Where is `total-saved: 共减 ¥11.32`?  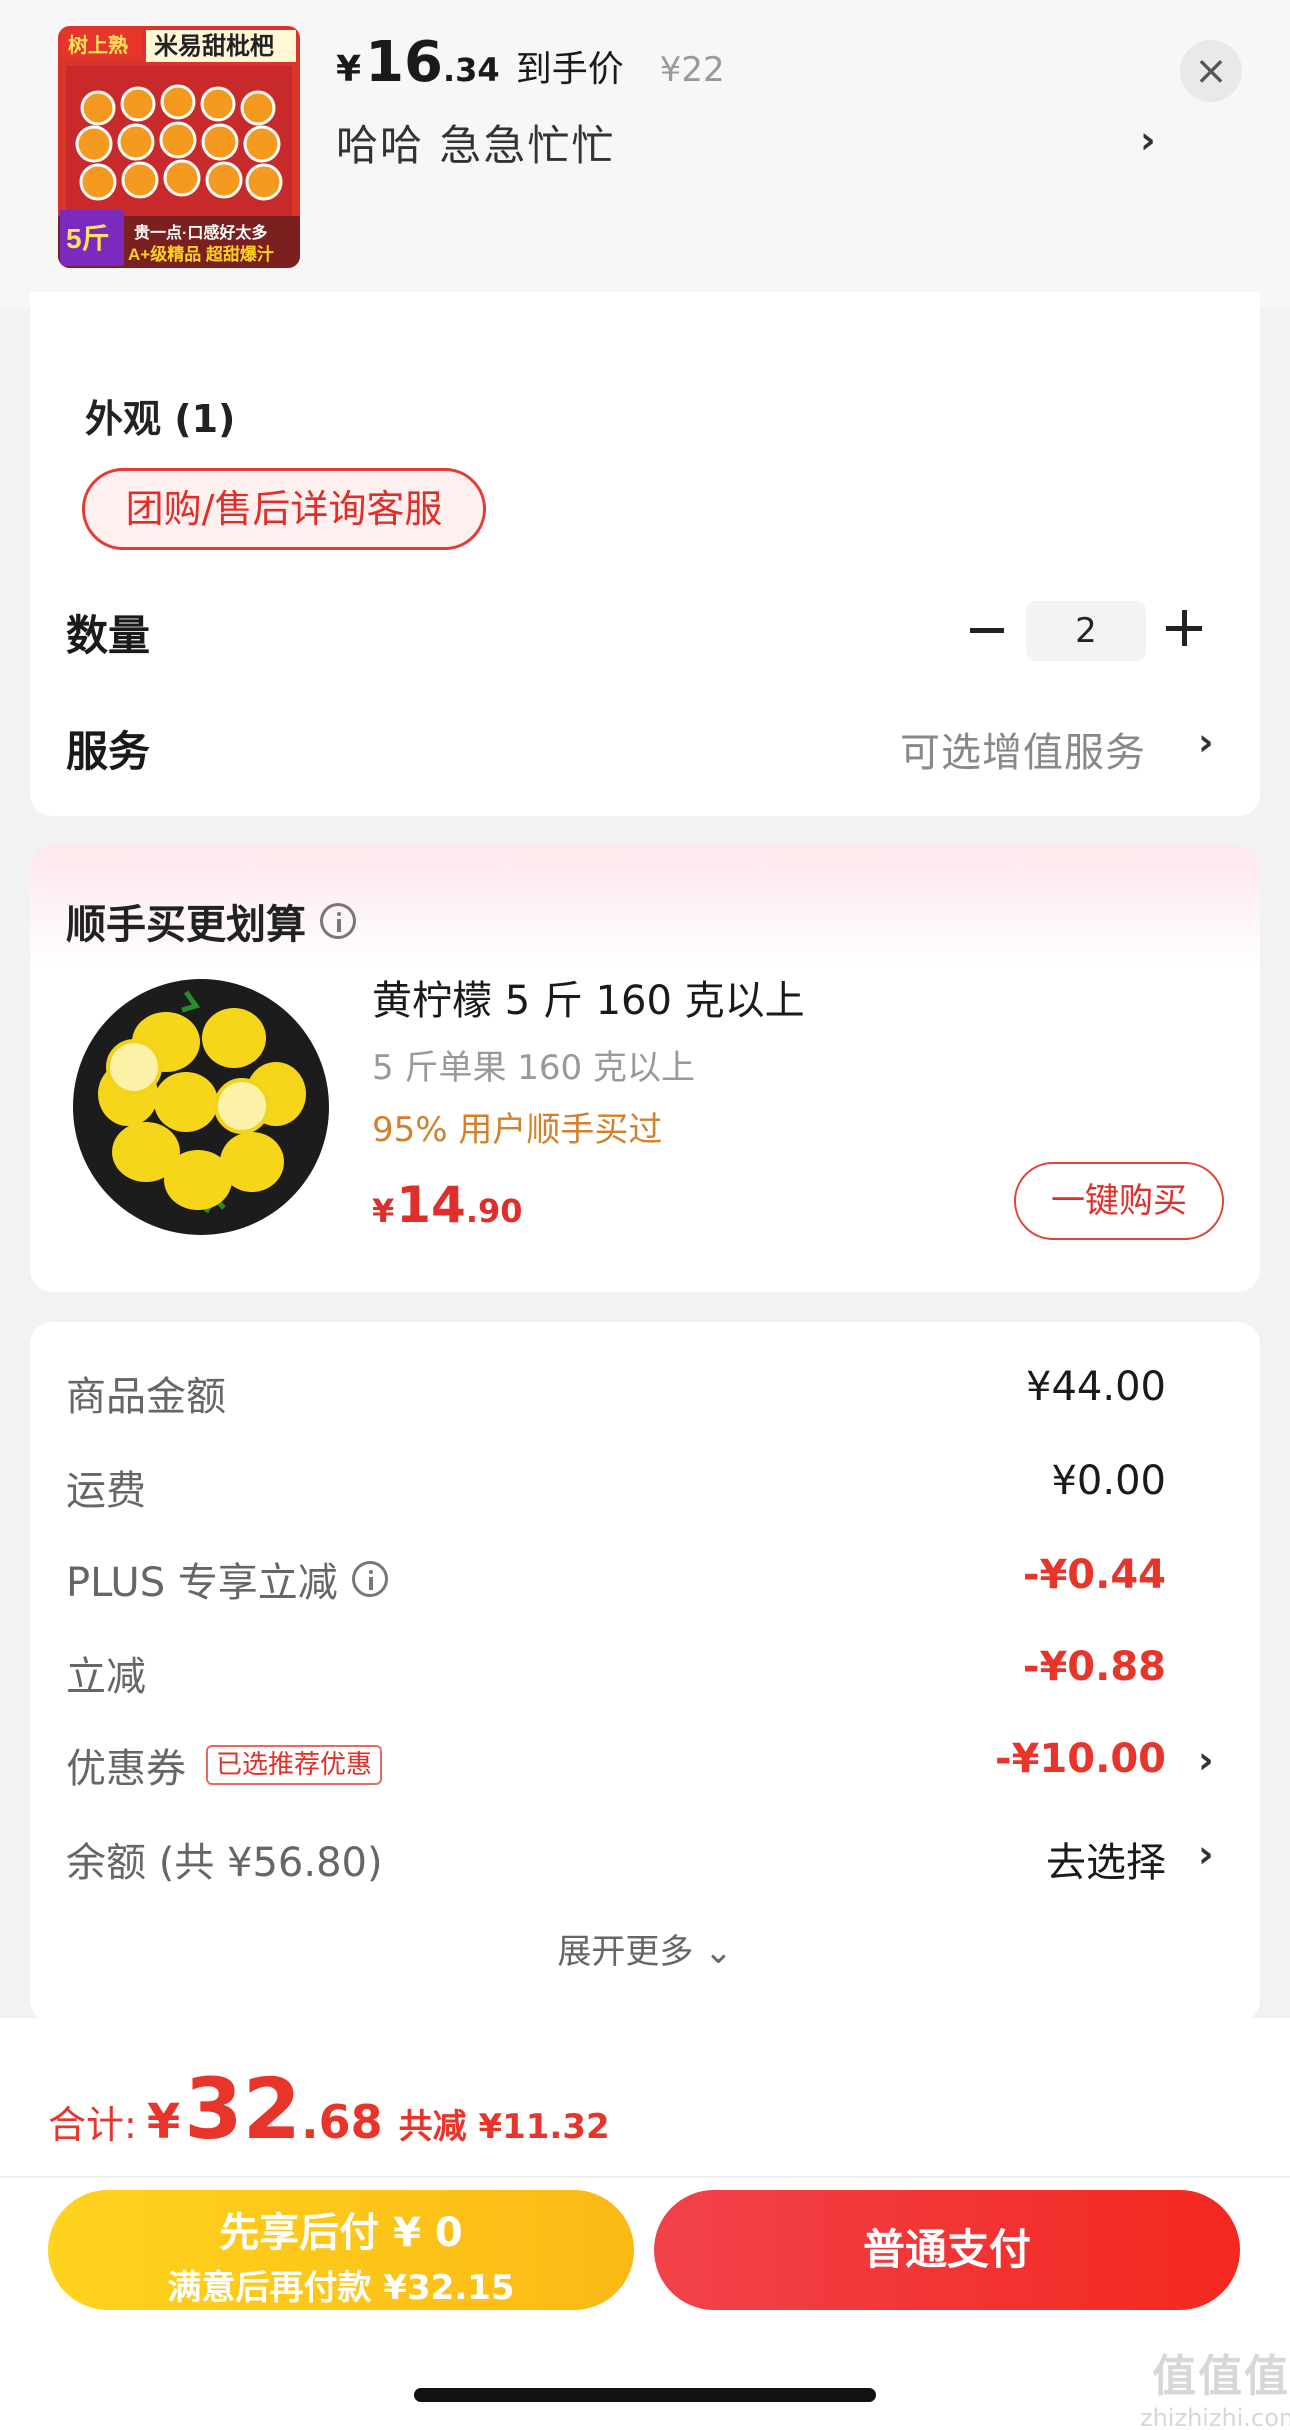
total-saved: 共减 ¥11.32 is located at coordinates (504, 2127).